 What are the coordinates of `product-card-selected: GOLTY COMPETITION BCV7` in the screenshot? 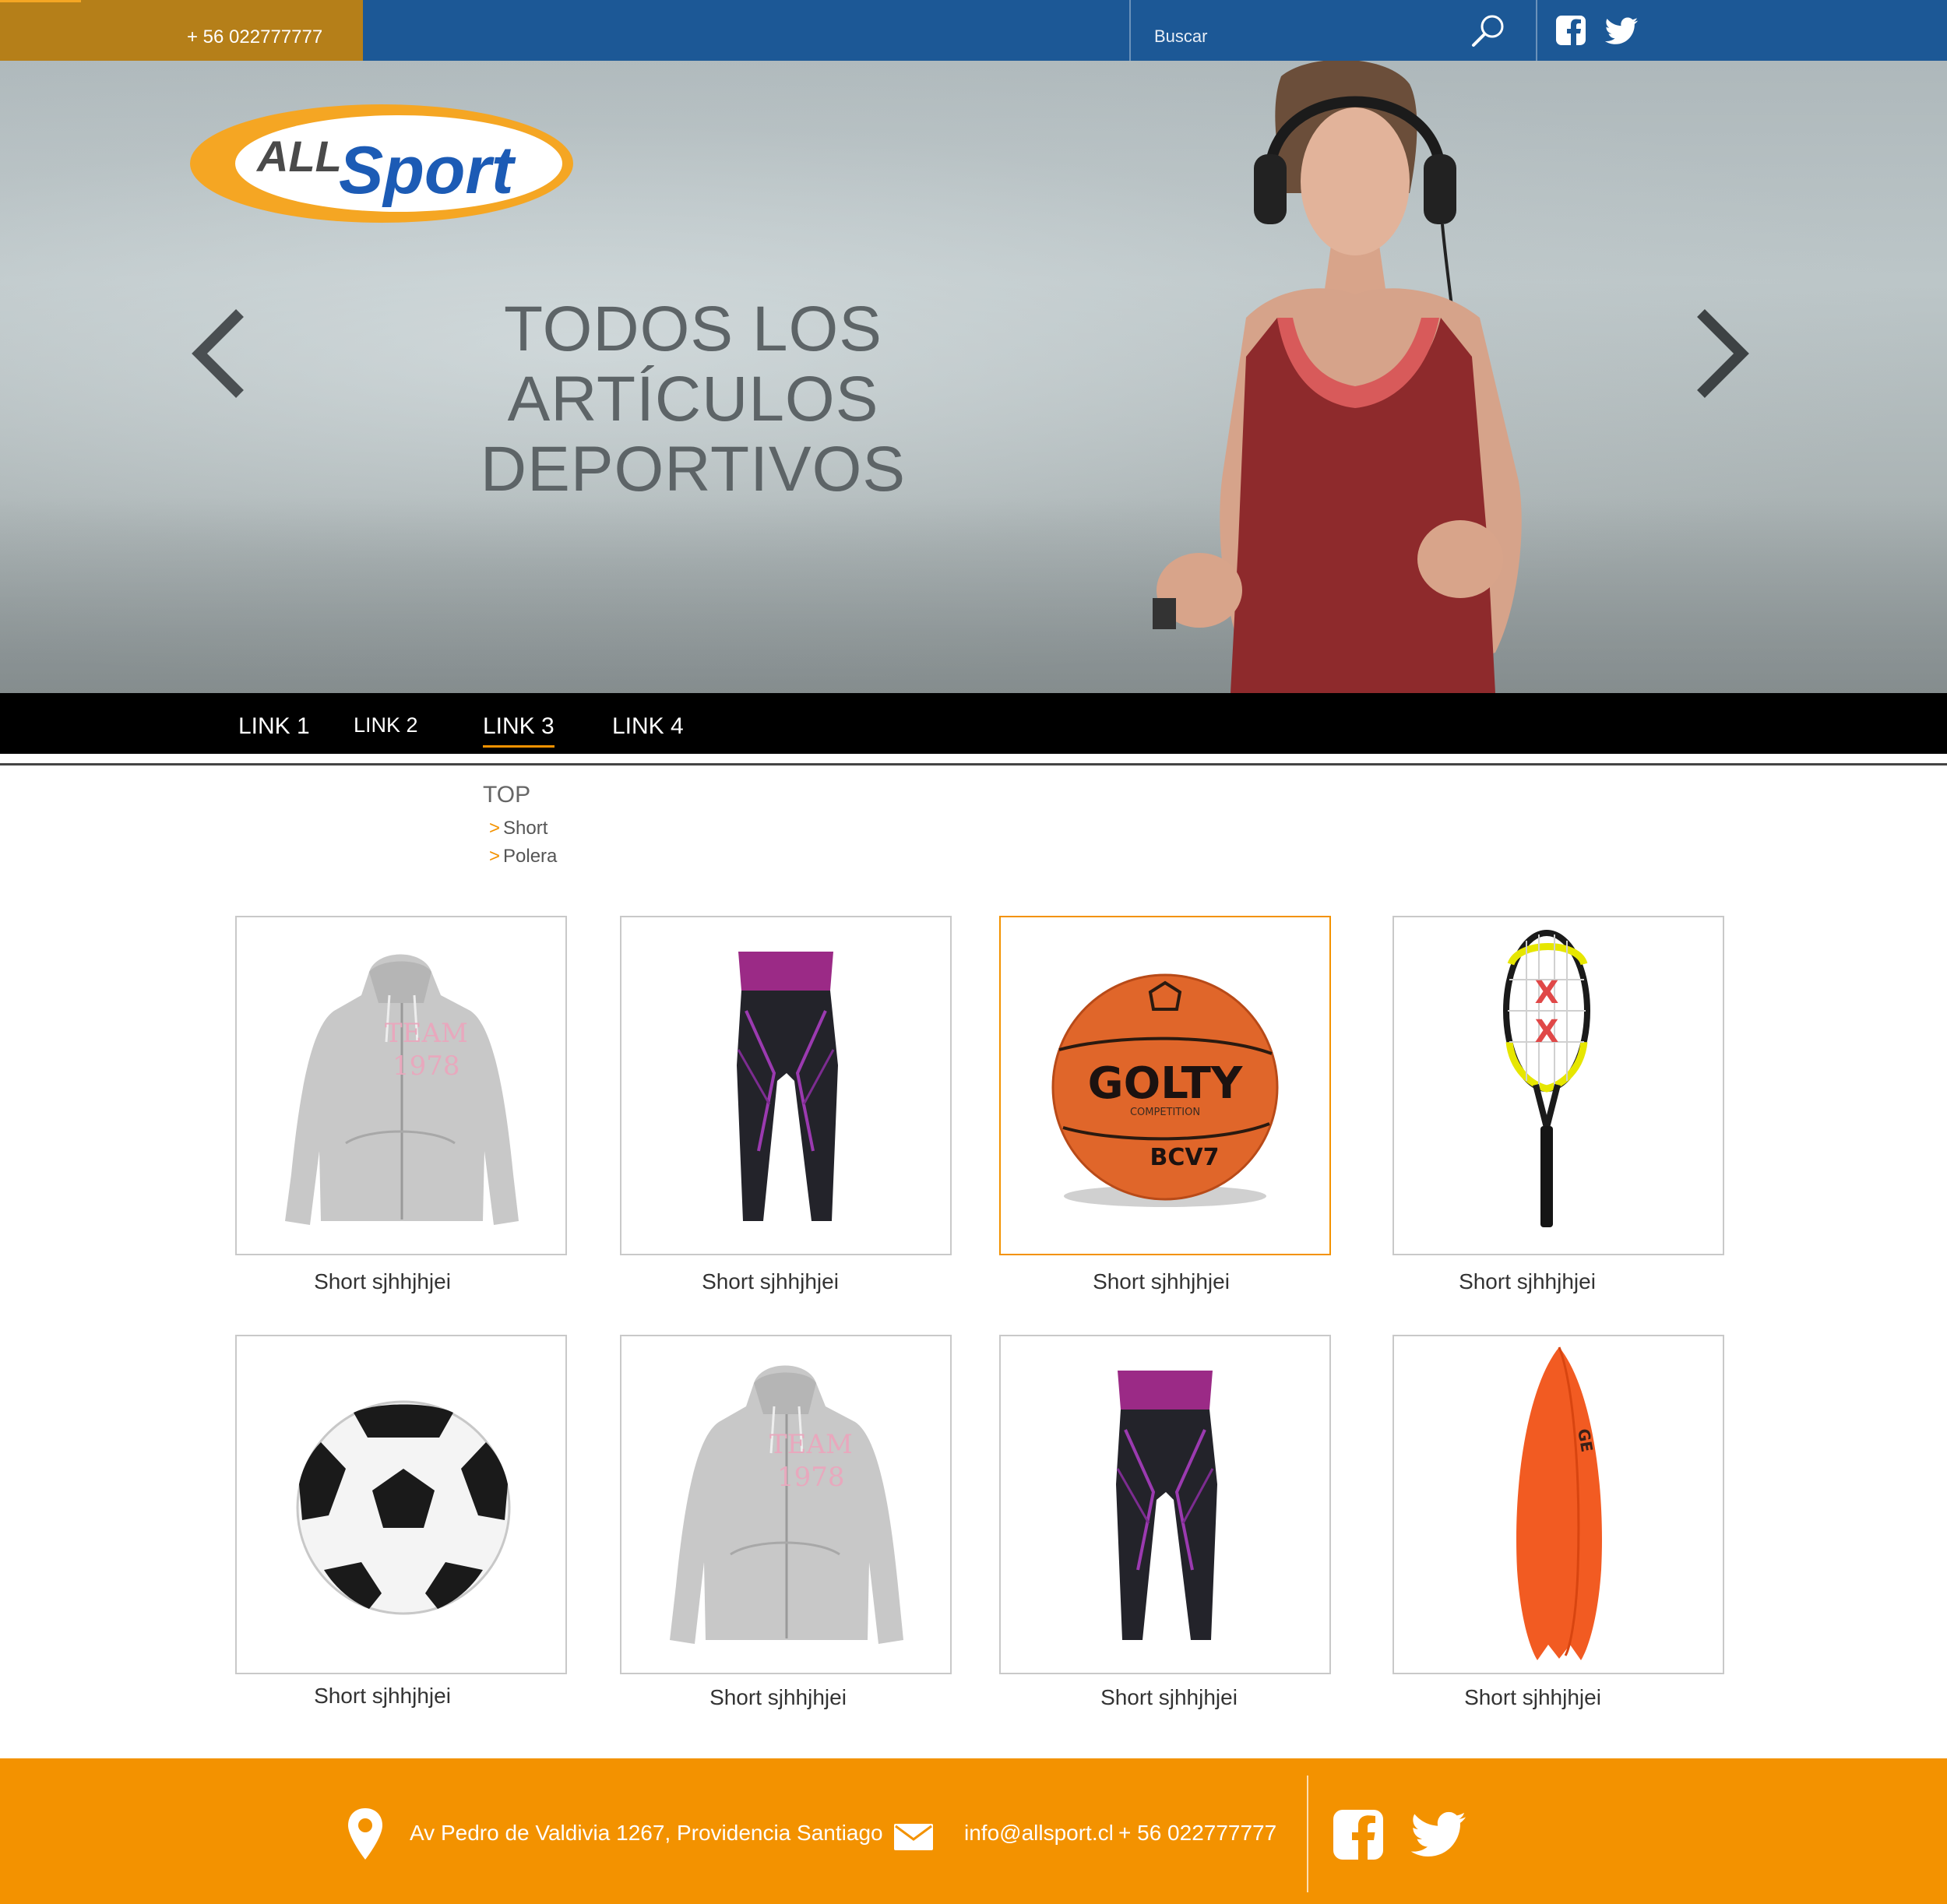 It's located at (1165, 1086).